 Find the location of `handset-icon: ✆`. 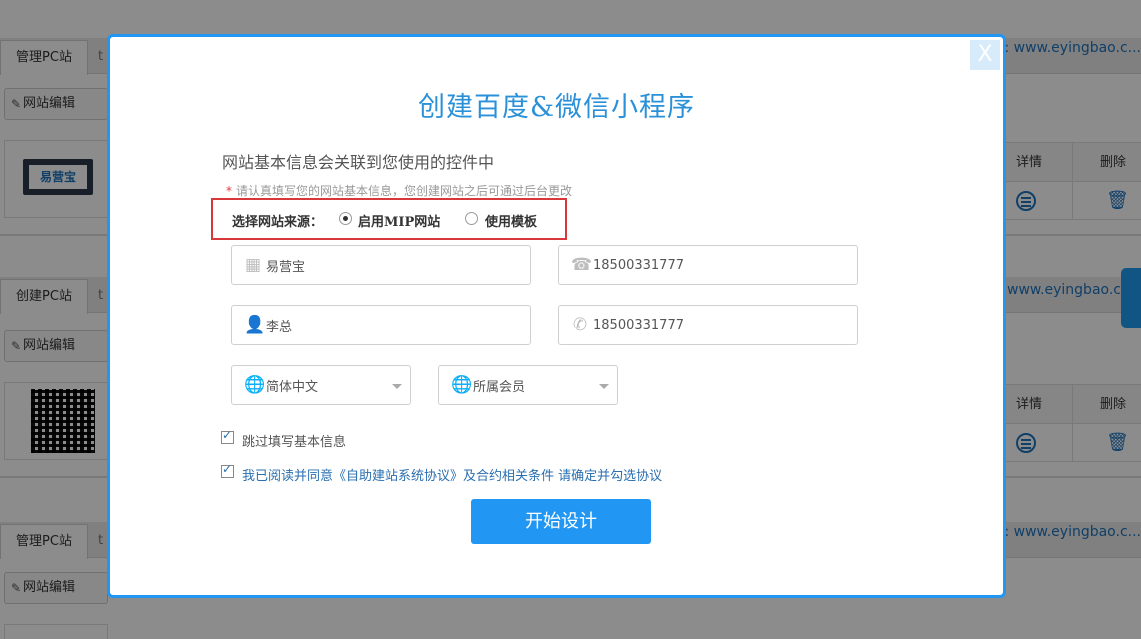

handset-icon: ✆ is located at coordinates (580, 325).